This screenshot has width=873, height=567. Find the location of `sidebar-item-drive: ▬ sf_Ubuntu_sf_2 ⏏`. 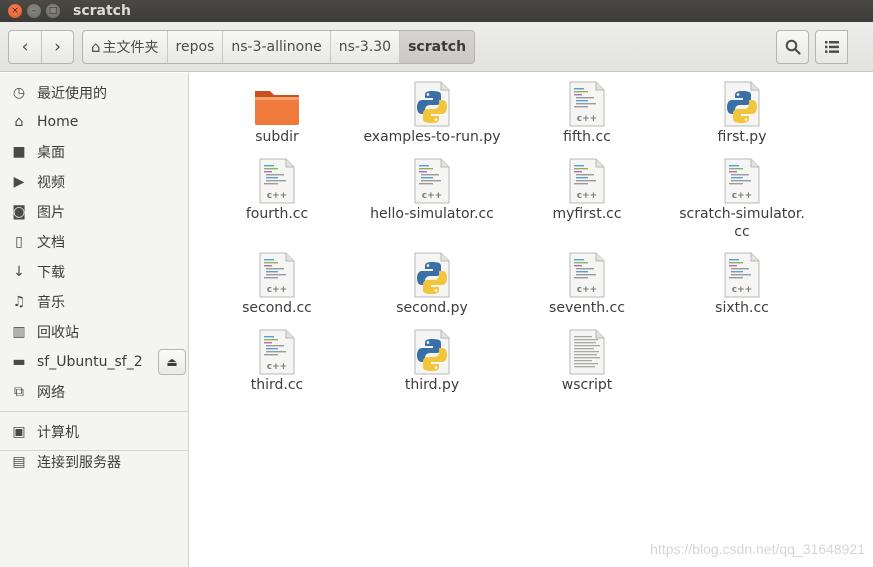

sidebar-item-drive: ▬ sf_Ubuntu_sf_2 ⏏ is located at coordinates (94, 362).